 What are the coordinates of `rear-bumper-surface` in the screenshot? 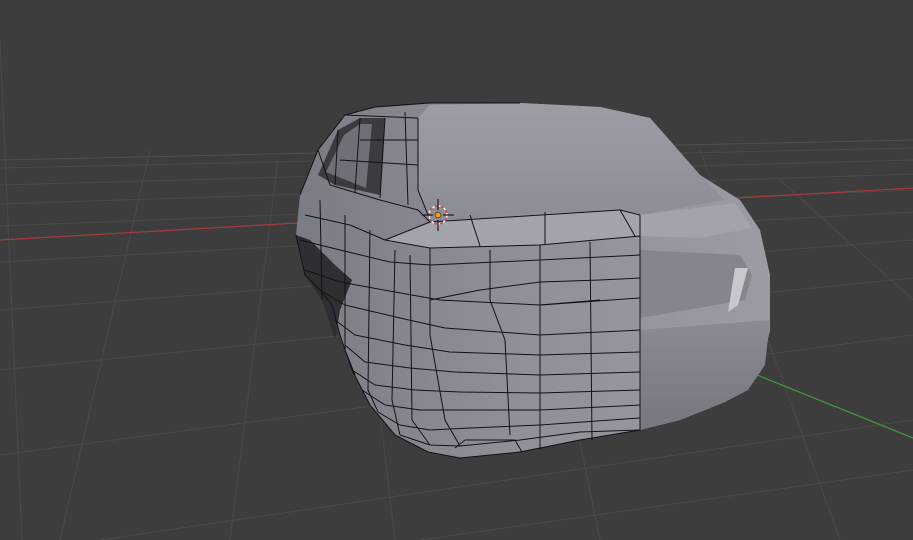 It's located at (705, 375).